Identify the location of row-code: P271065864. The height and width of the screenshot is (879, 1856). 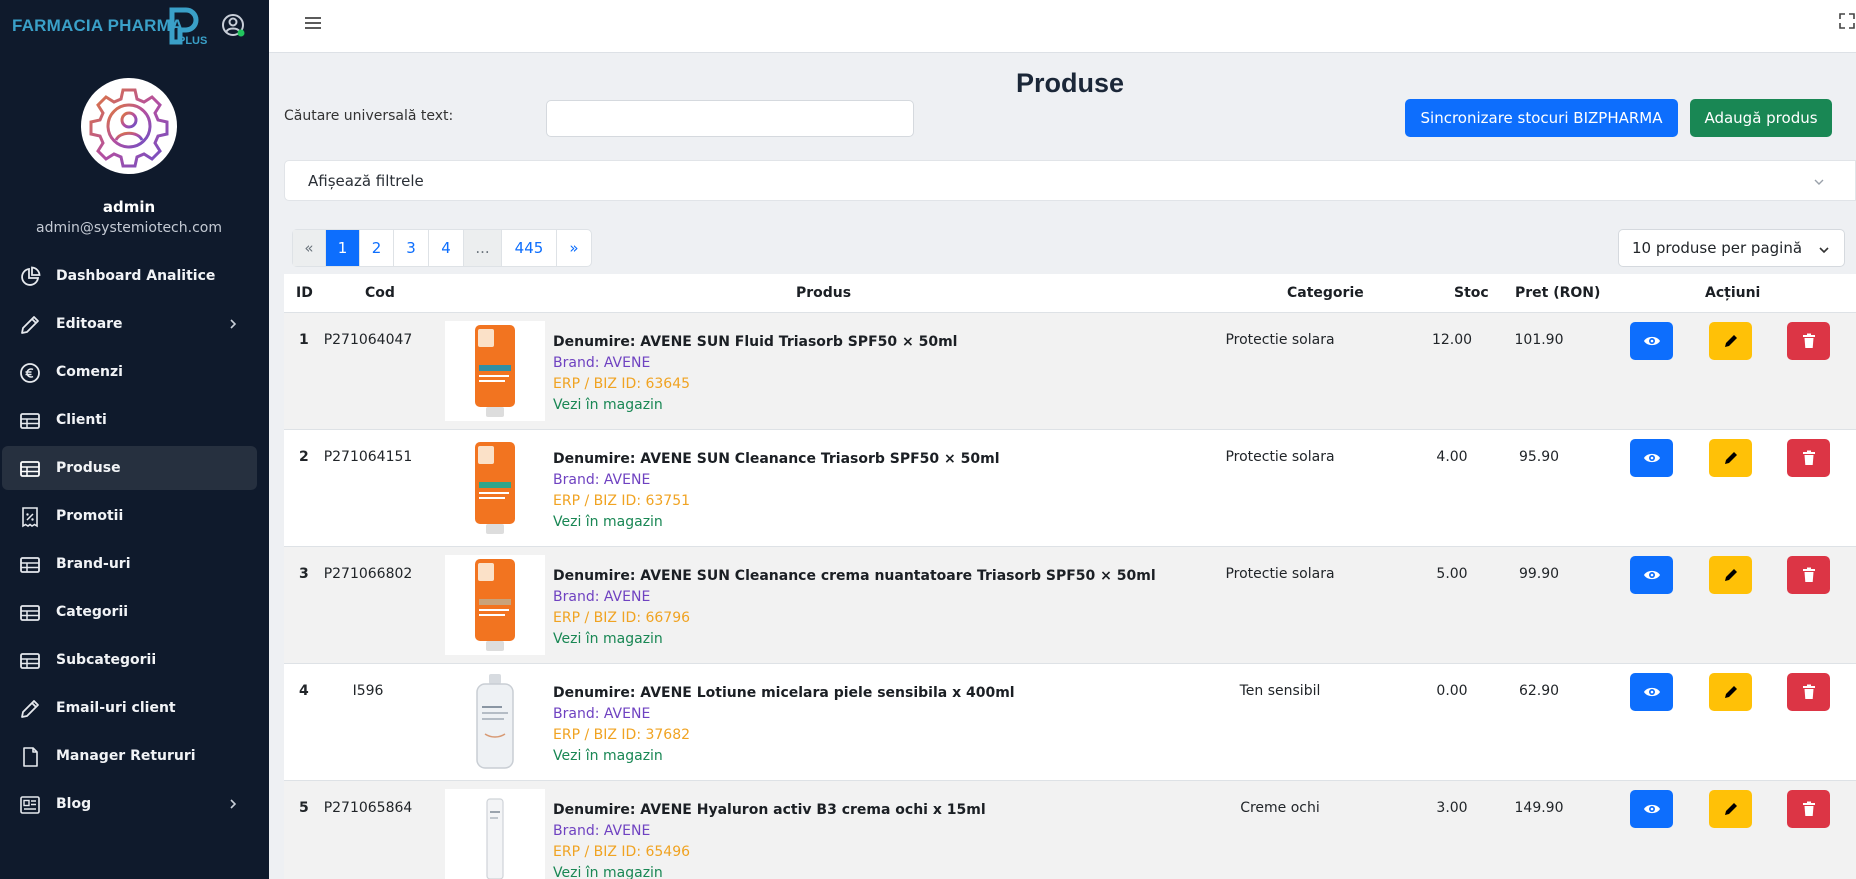
(368, 808).